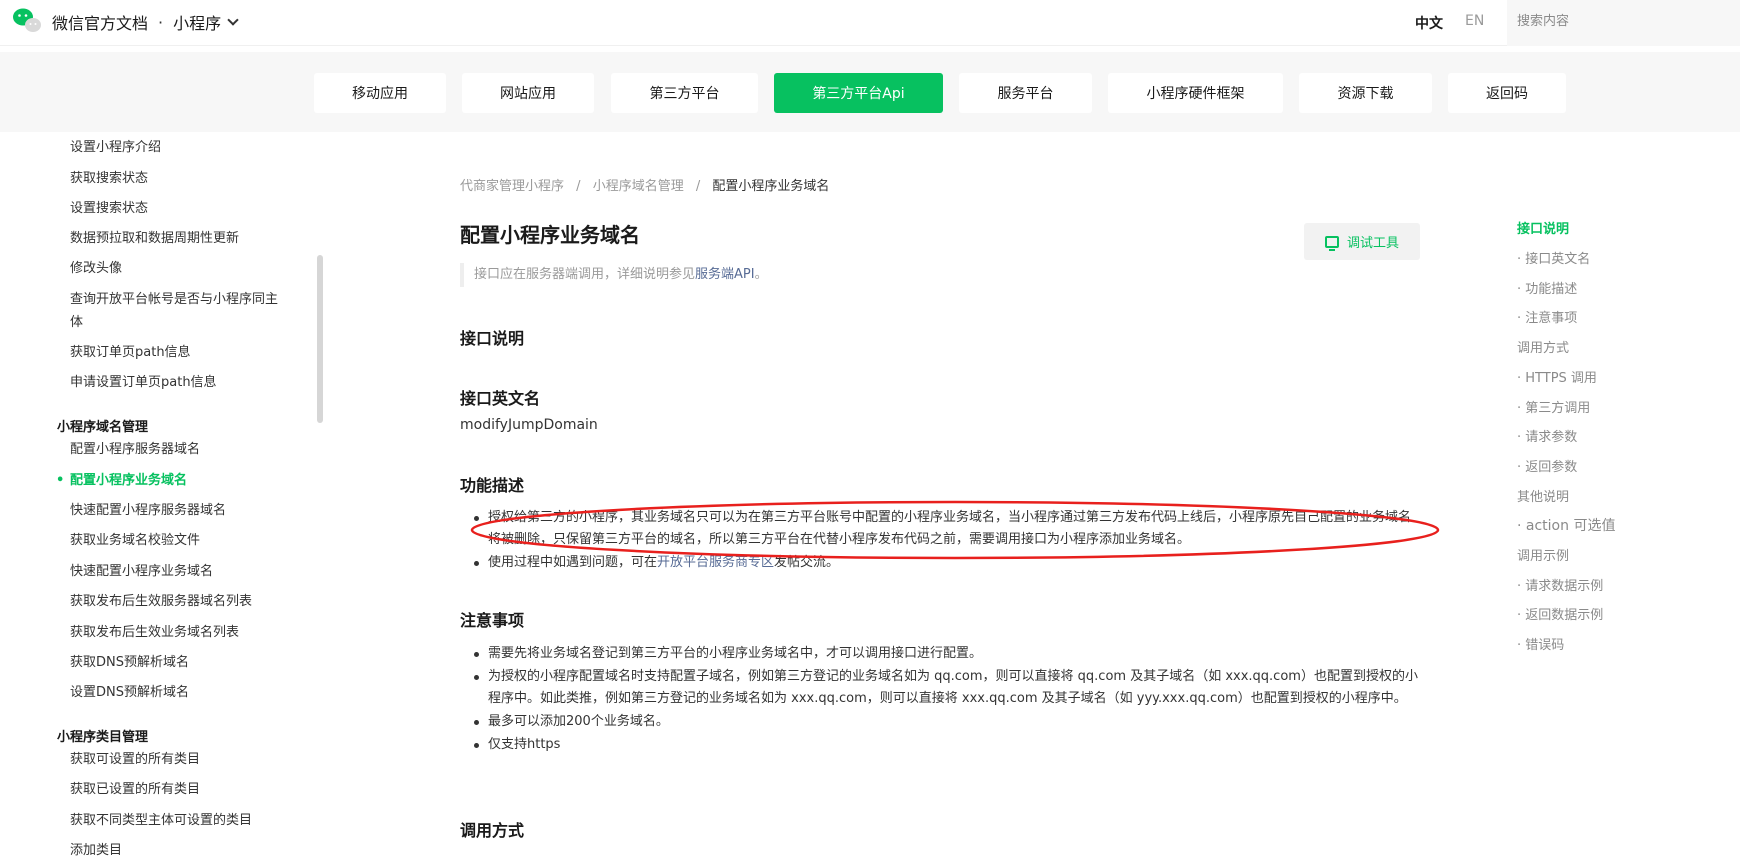 The width and height of the screenshot is (1740, 862). What do you see at coordinates (1195, 93) in the screenshot?
I see `cat-hardware-framework: 小程序硬件框架` at bounding box center [1195, 93].